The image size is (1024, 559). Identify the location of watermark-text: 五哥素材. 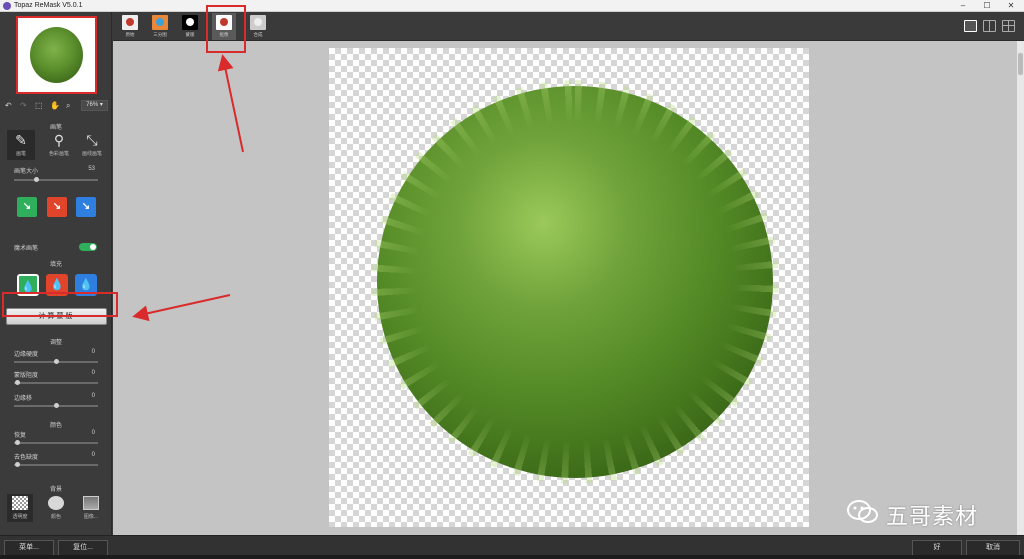
(932, 517).